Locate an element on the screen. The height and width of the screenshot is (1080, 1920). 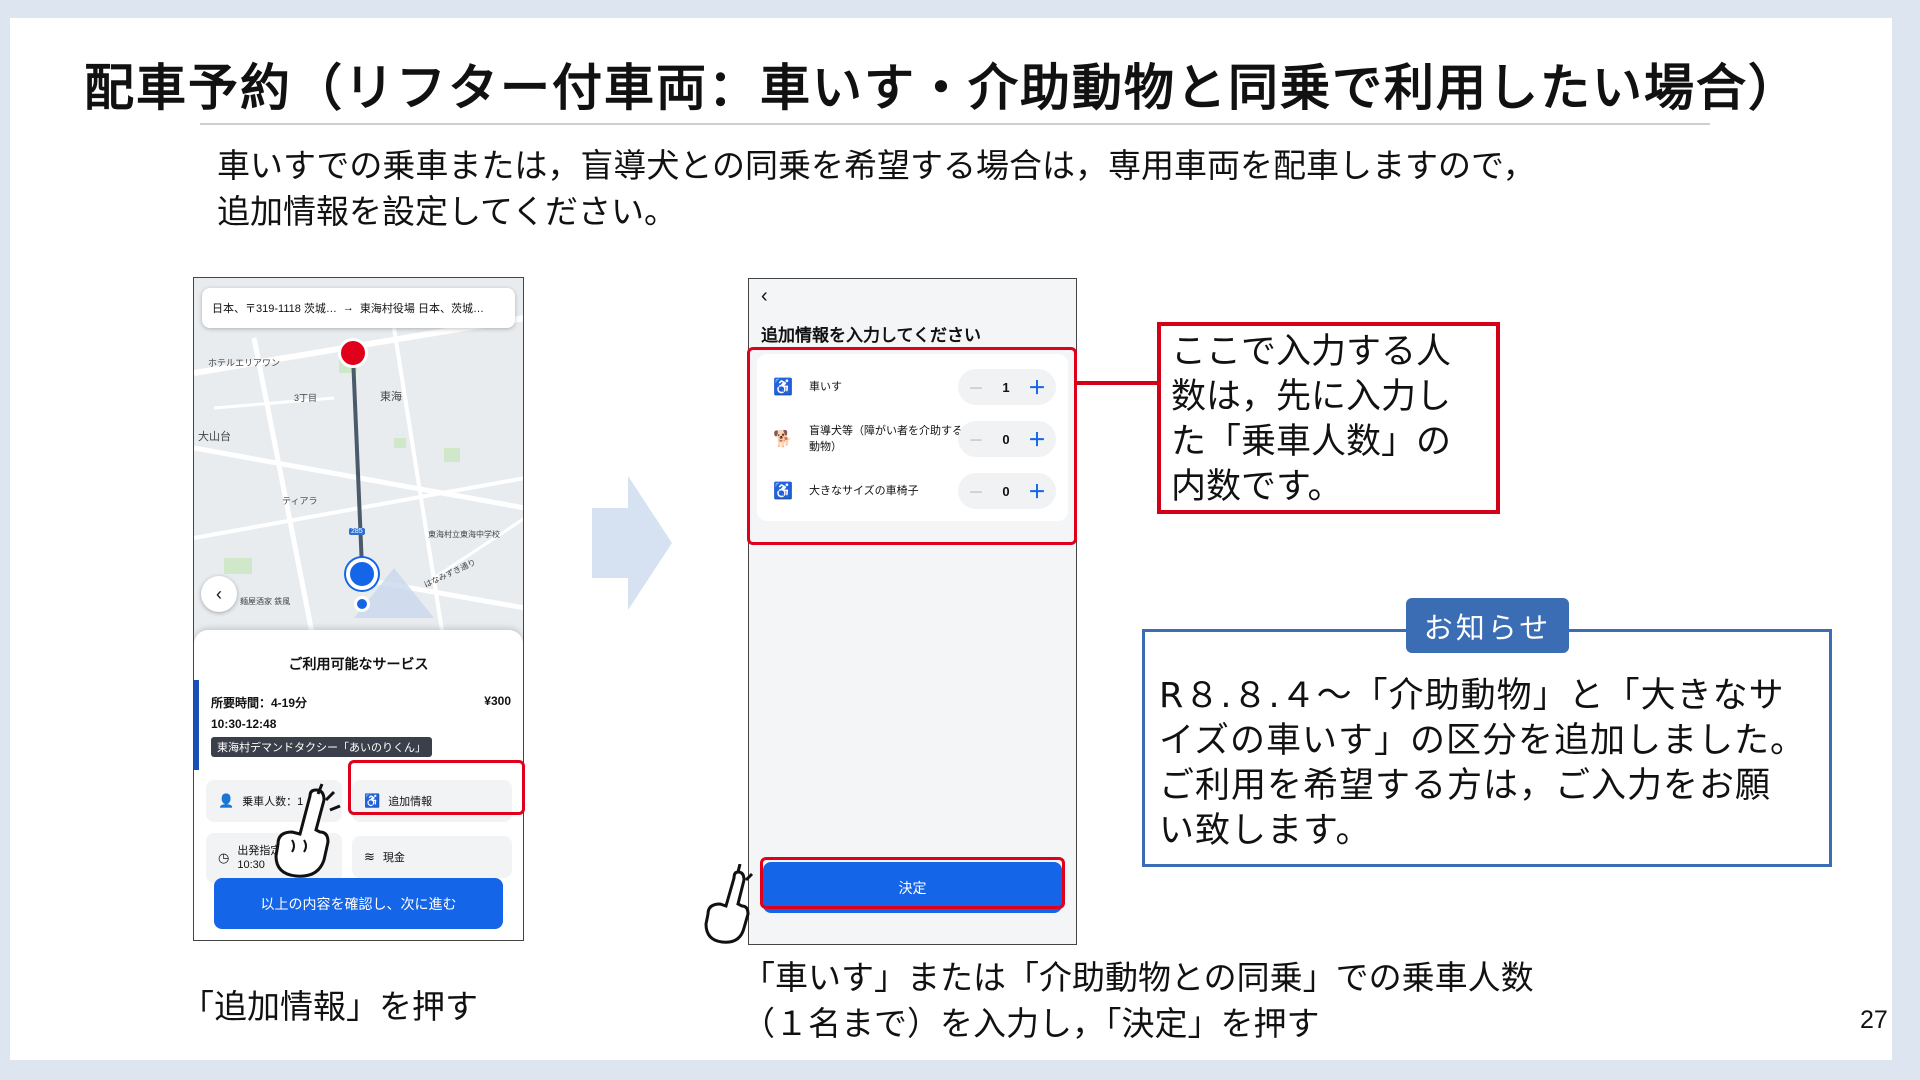
service-duration: 所要時間：4-19分 is located at coordinates (259, 703).